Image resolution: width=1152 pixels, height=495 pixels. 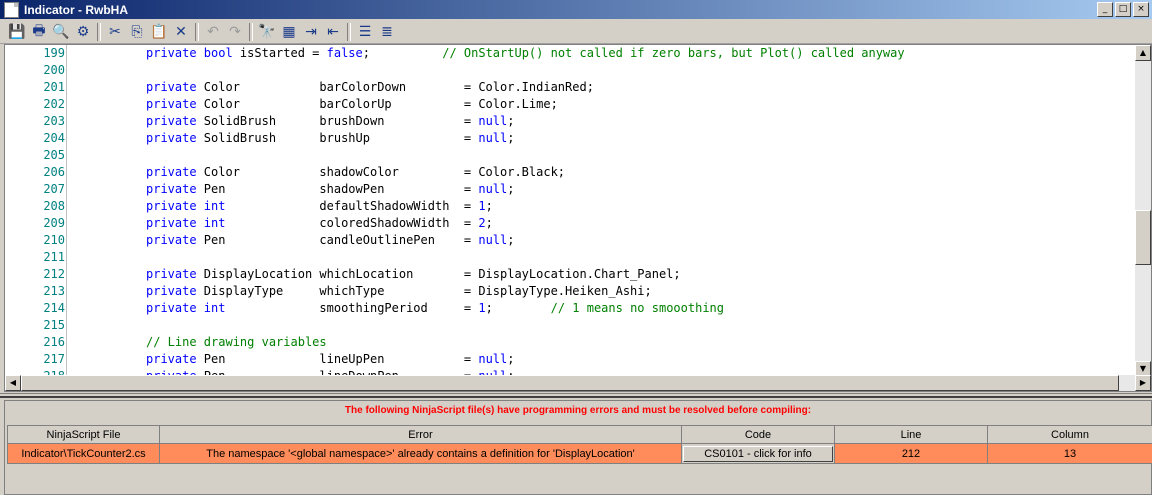 I want to click on code-token: isStarted =, so click(x=283, y=53).